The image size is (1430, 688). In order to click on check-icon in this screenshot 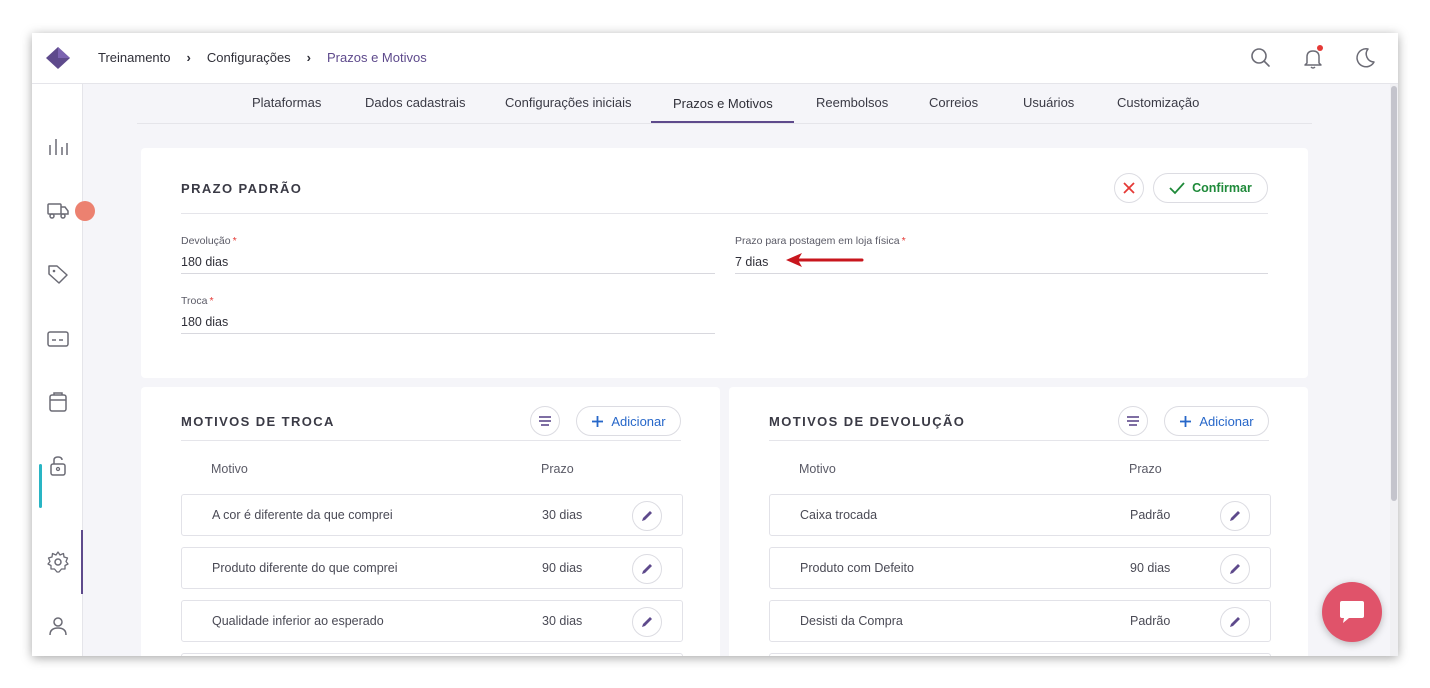, I will do `click(1177, 188)`.